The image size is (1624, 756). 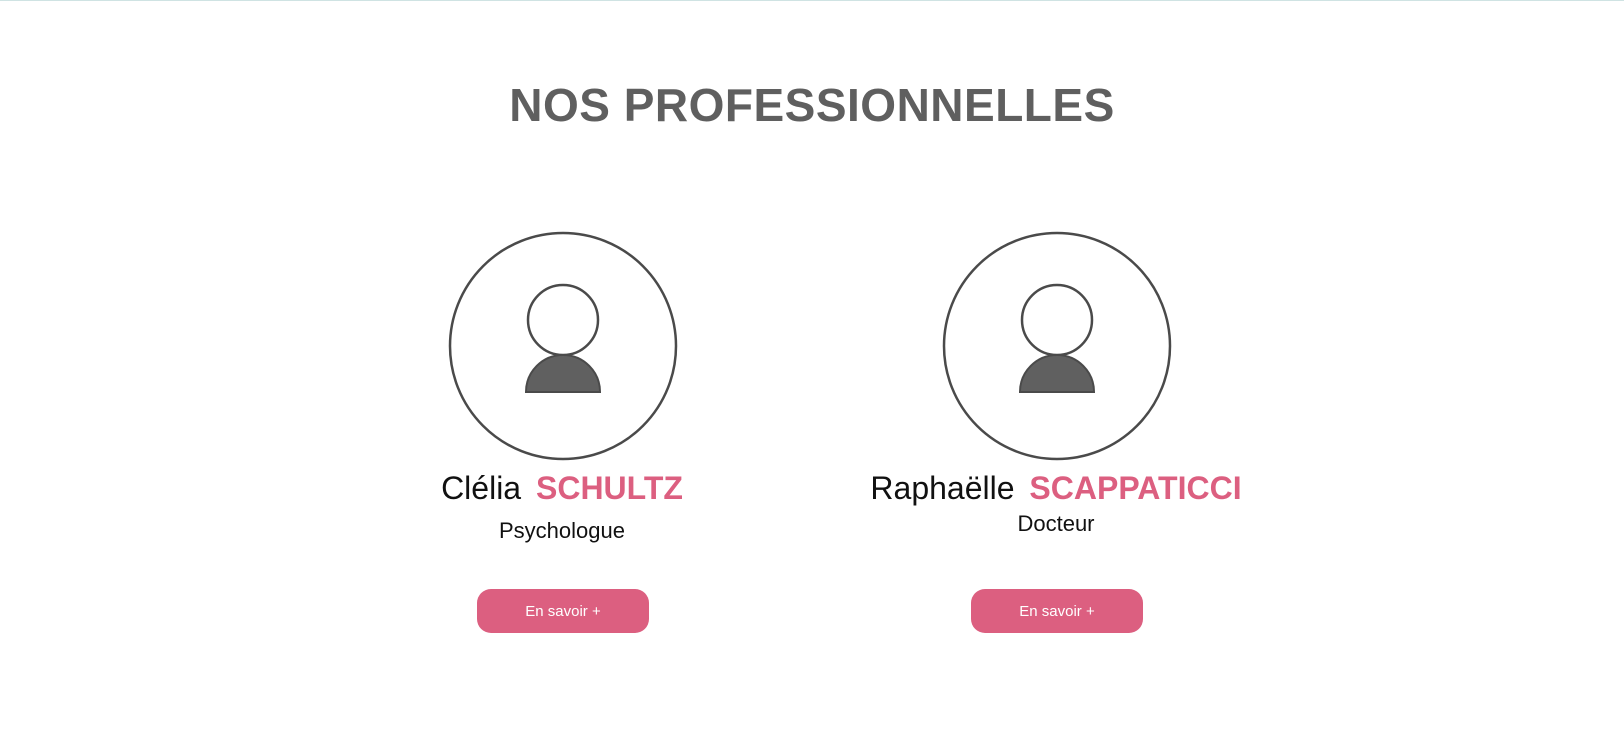 I want to click on professional-card: Clélia SCHULTZ Psychologue En savoir +, so click(x=562, y=431).